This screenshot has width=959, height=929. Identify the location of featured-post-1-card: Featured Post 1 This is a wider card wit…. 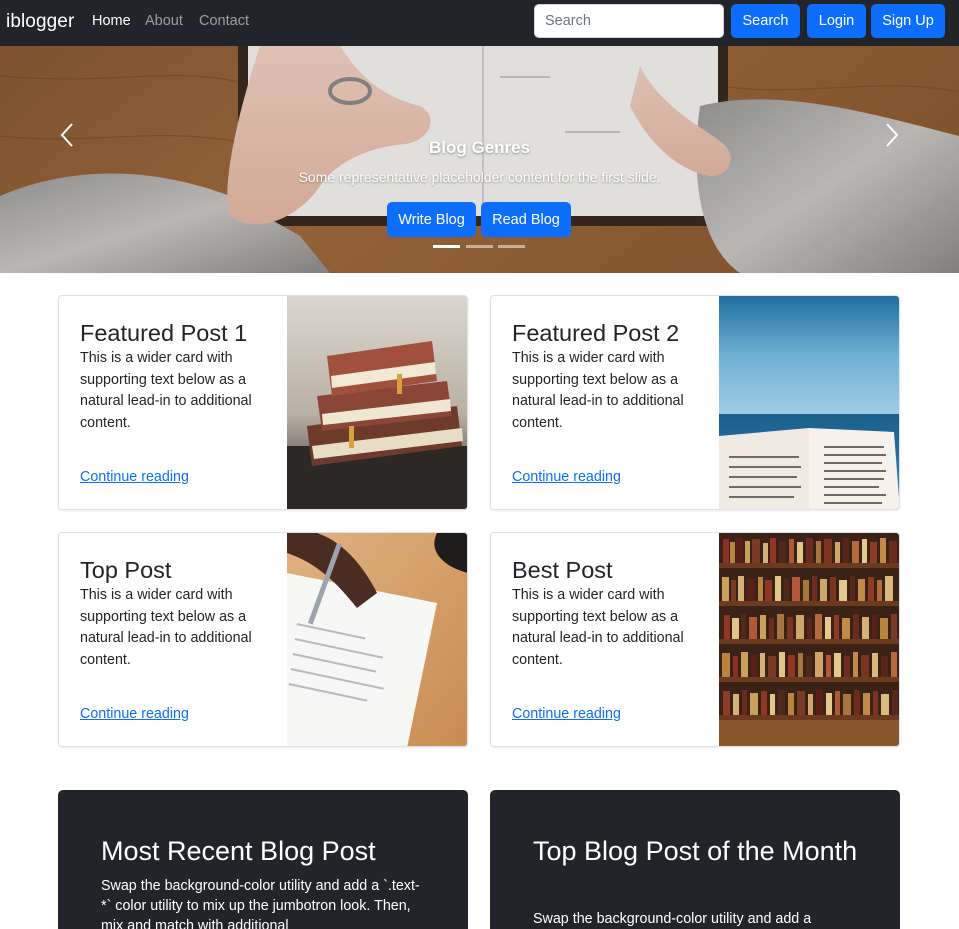
(263, 402).